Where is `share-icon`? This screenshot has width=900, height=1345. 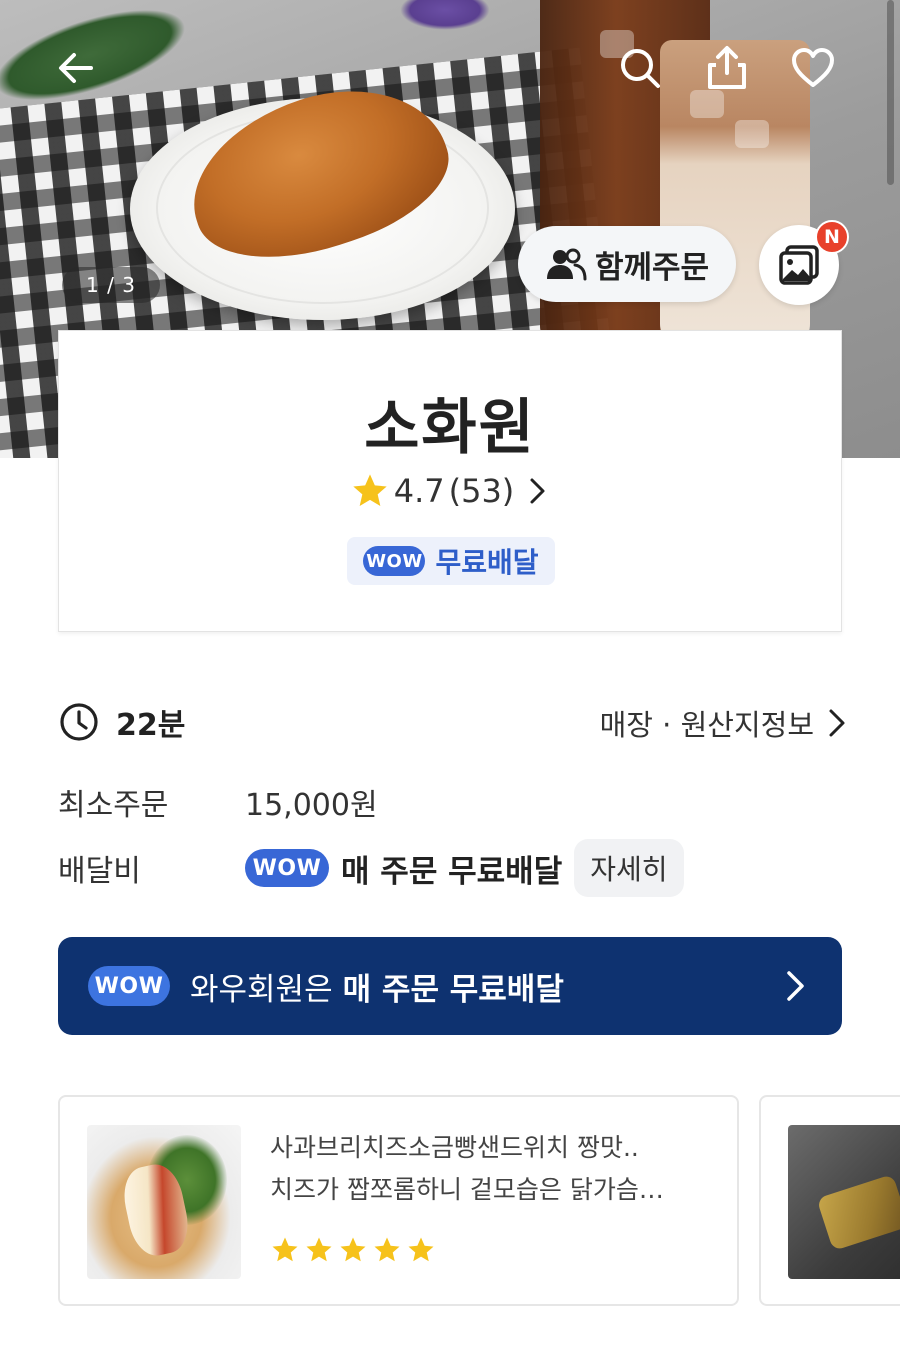 share-icon is located at coordinates (727, 68).